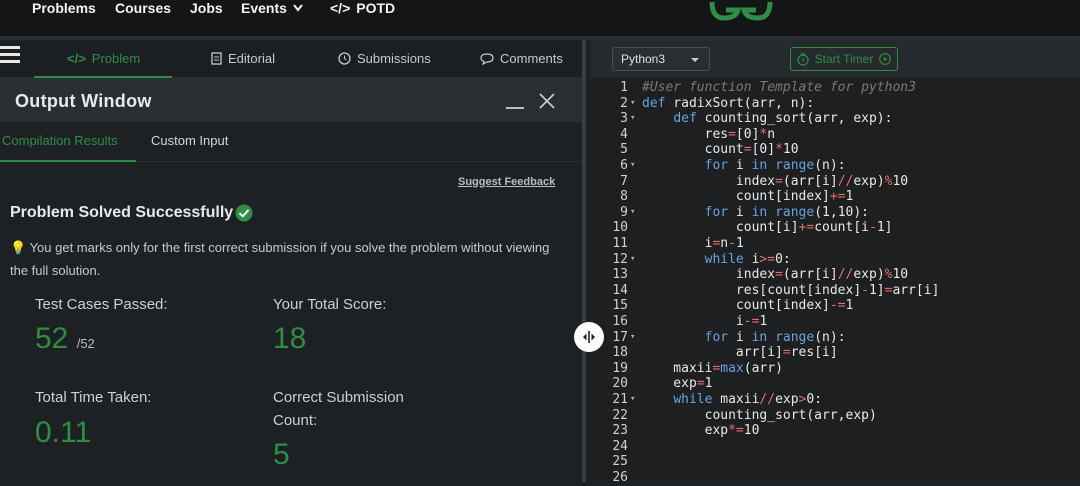 The width and height of the screenshot is (1080, 486). Describe the element at coordinates (748, 197) in the screenshot. I see `code-text: count[index]+=1` at that location.